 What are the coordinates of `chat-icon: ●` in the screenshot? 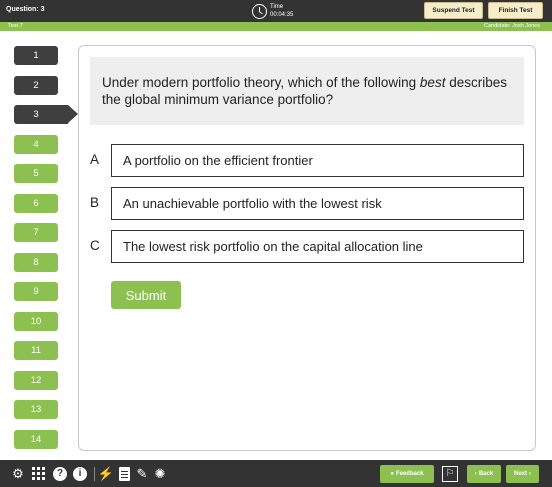 It's located at (392, 474).